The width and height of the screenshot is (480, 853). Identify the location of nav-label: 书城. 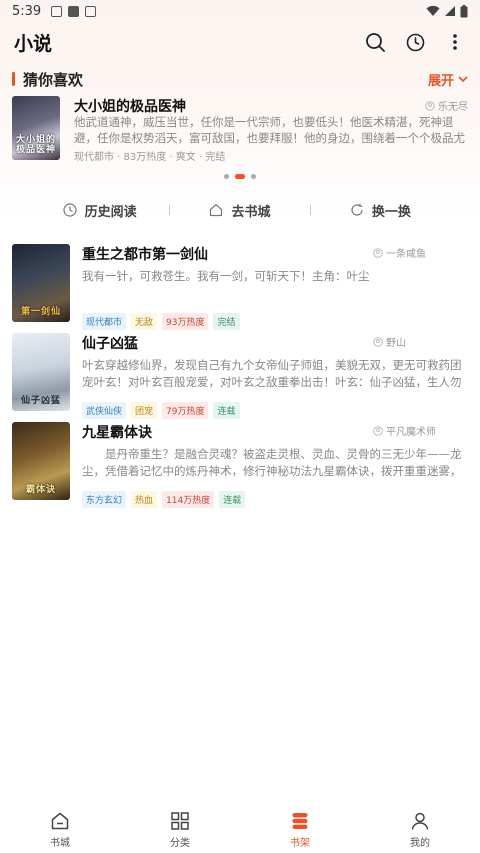
(60, 843).